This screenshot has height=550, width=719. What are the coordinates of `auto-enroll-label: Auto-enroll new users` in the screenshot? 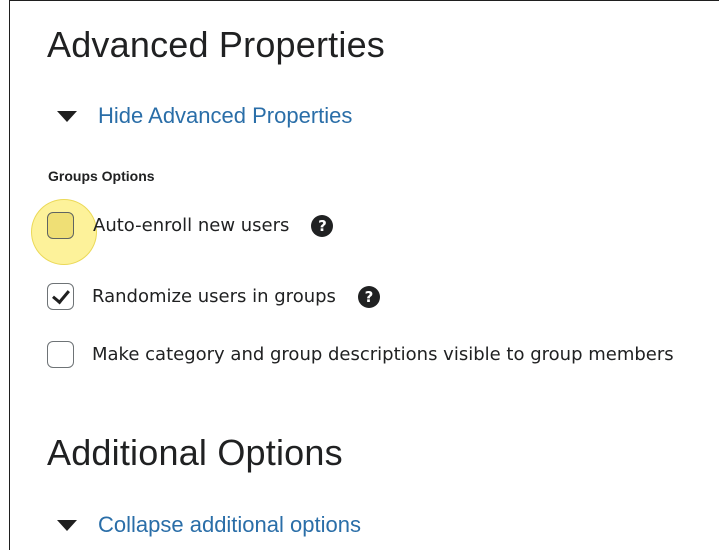 It's located at (191, 225).